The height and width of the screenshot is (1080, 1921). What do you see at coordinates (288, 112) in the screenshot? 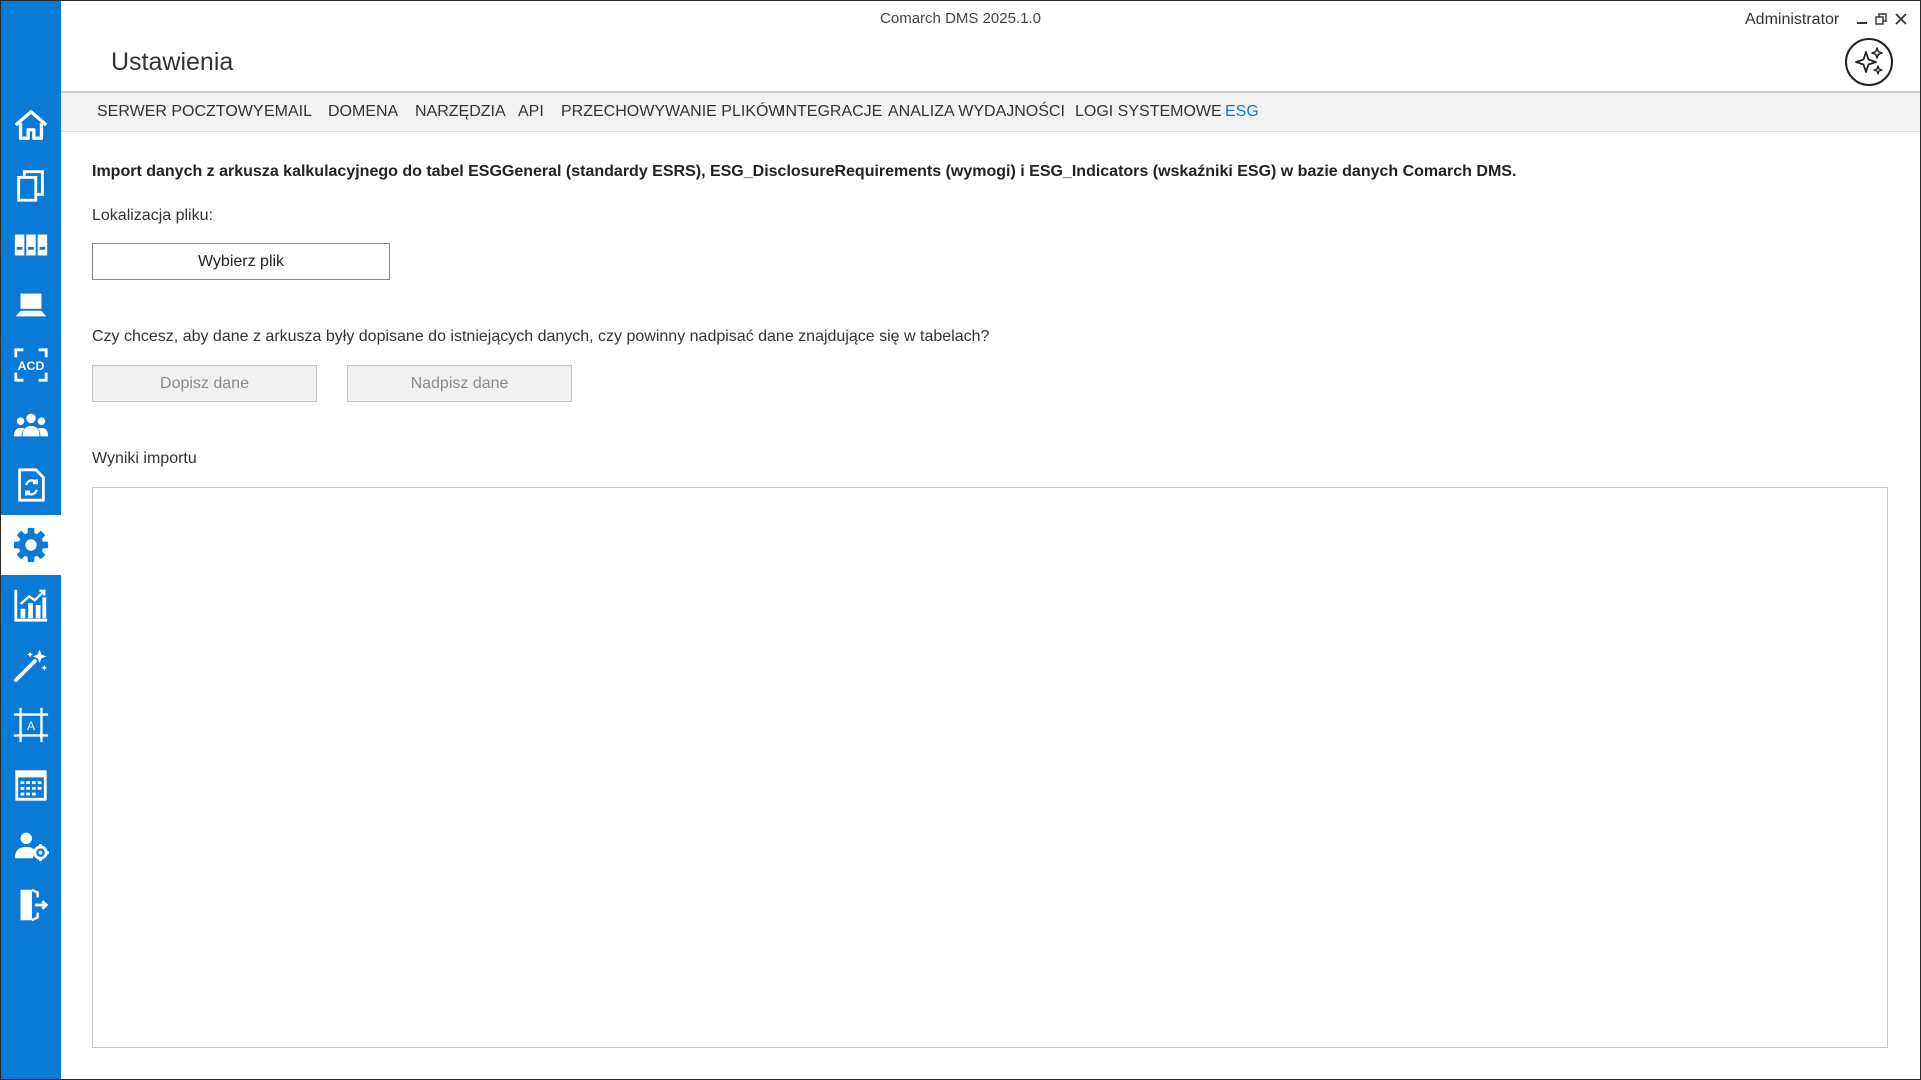
I see `tab-email: EMAIL` at bounding box center [288, 112].